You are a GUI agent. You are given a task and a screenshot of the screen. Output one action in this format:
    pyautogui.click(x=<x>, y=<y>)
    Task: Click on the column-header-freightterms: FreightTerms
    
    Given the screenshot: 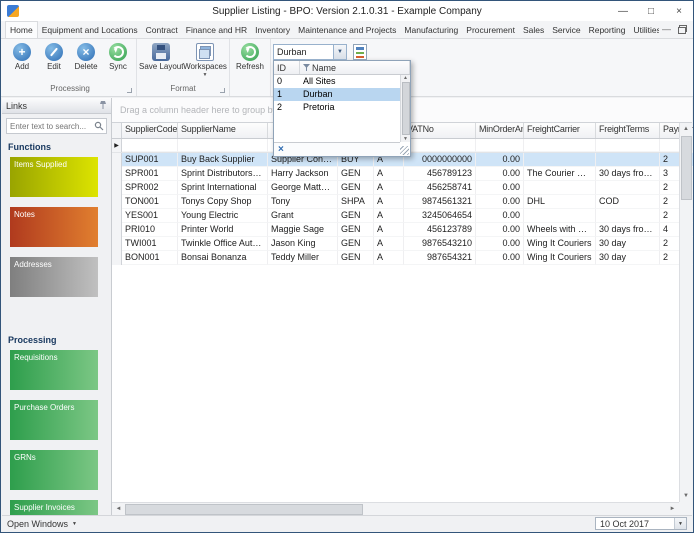 What is the action you would take?
    pyautogui.click(x=628, y=130)
    